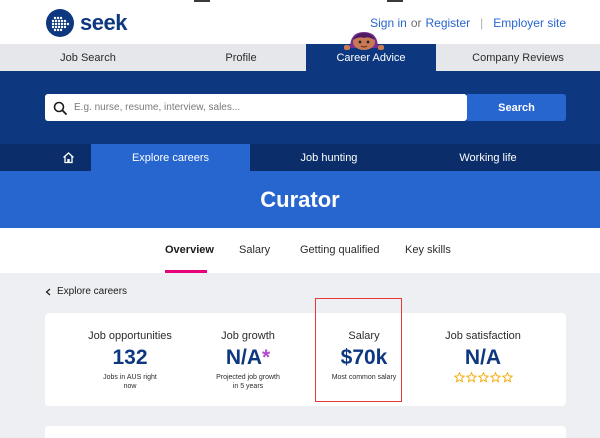 This screenshot has height=438, width=600. I want to click on top-bar: seek Sign in or Register | Employer site, so click(300, 22).